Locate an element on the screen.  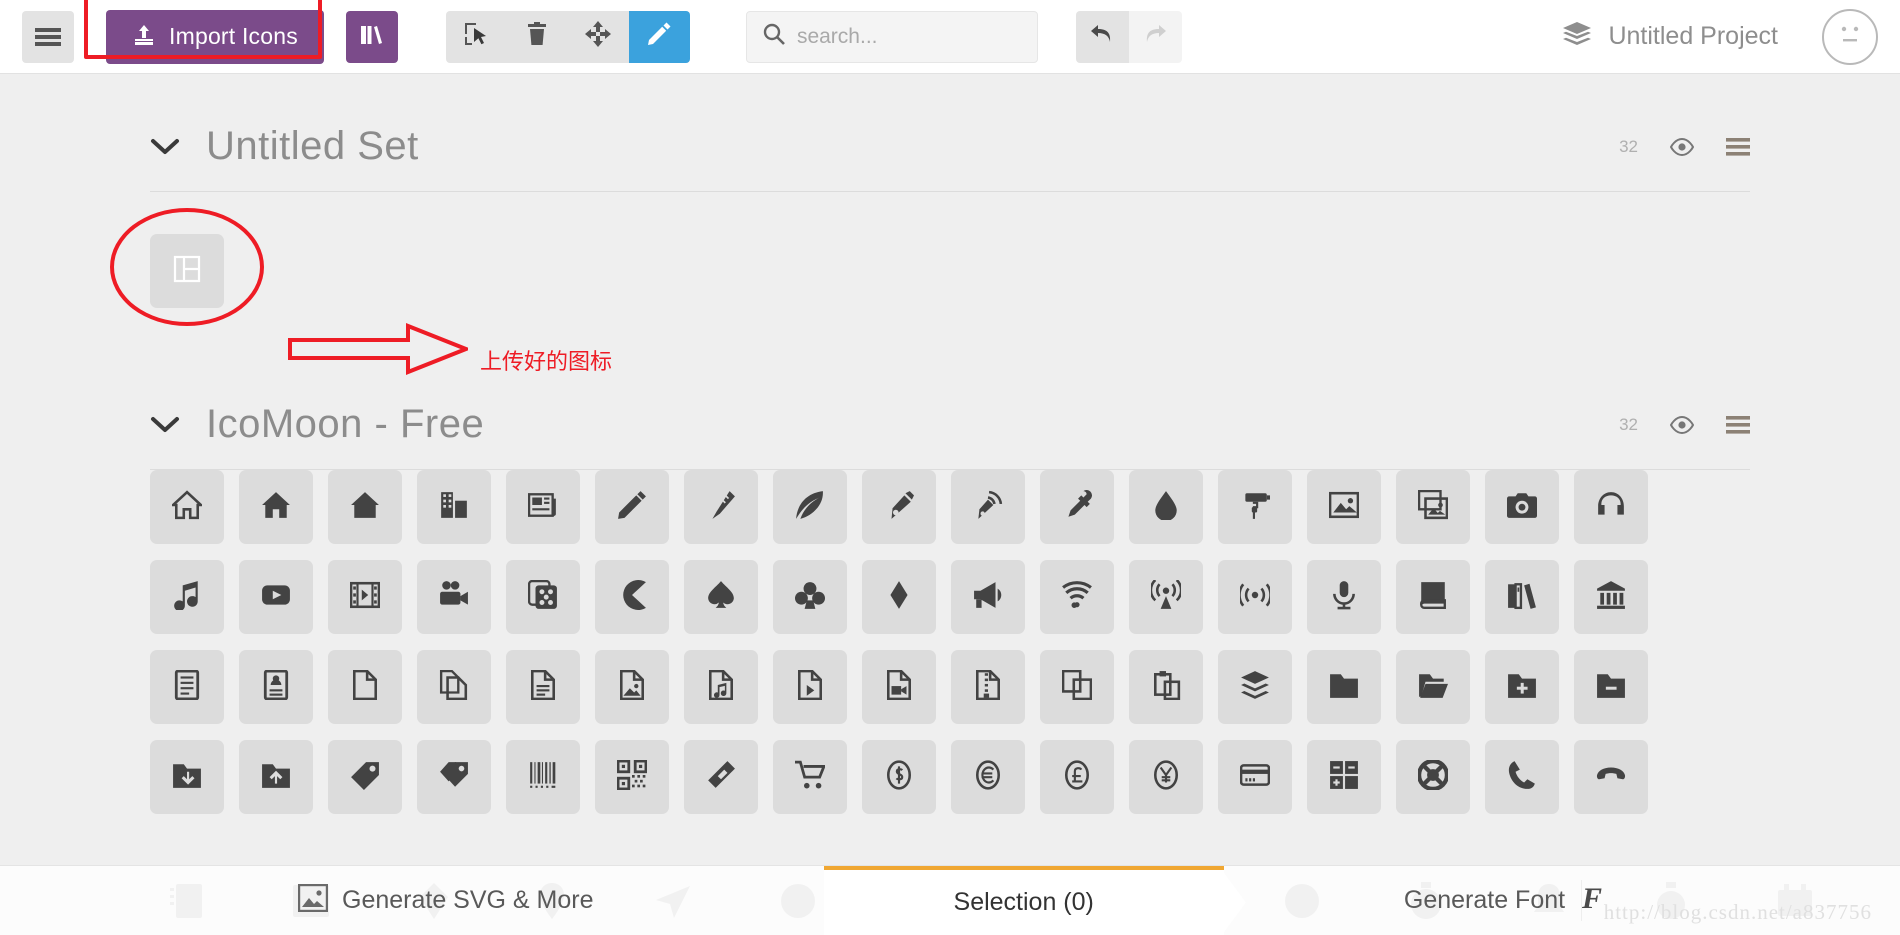
uploaded-icon is located at coordinates (187, 271).